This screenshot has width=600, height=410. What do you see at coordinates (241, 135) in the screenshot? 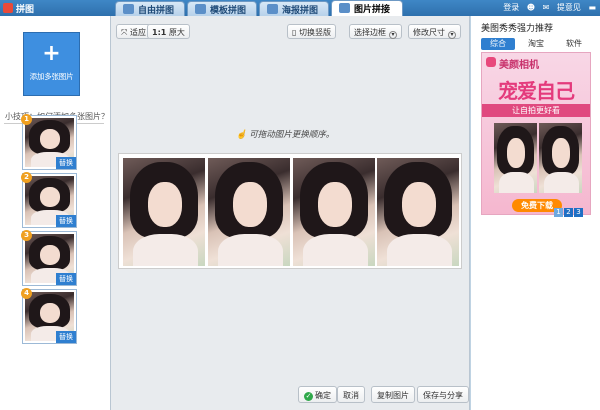
I see `hand-icon: ☝` at bounding box center [241, 135].